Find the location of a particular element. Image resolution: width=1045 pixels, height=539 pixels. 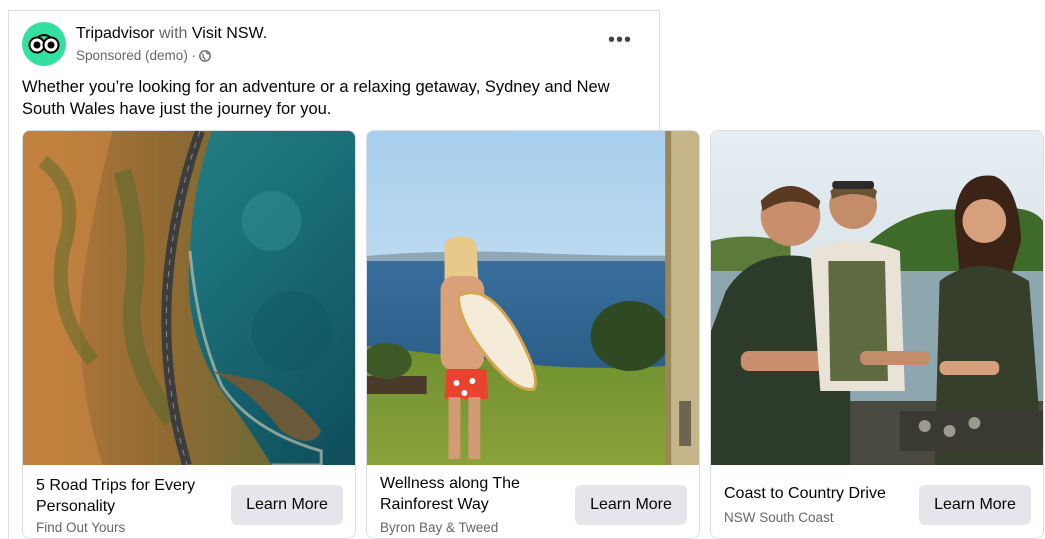

globe-icon is located at coordinates (205, 56).